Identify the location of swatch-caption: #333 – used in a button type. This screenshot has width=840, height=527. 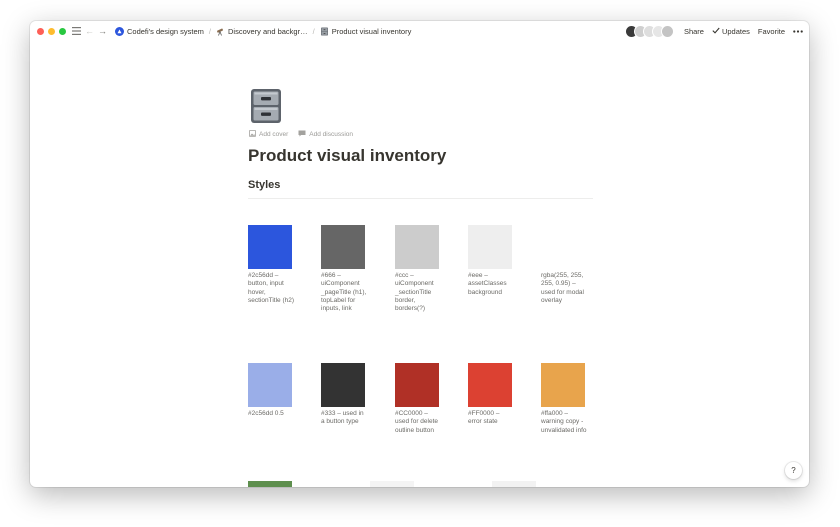
(342, 418).